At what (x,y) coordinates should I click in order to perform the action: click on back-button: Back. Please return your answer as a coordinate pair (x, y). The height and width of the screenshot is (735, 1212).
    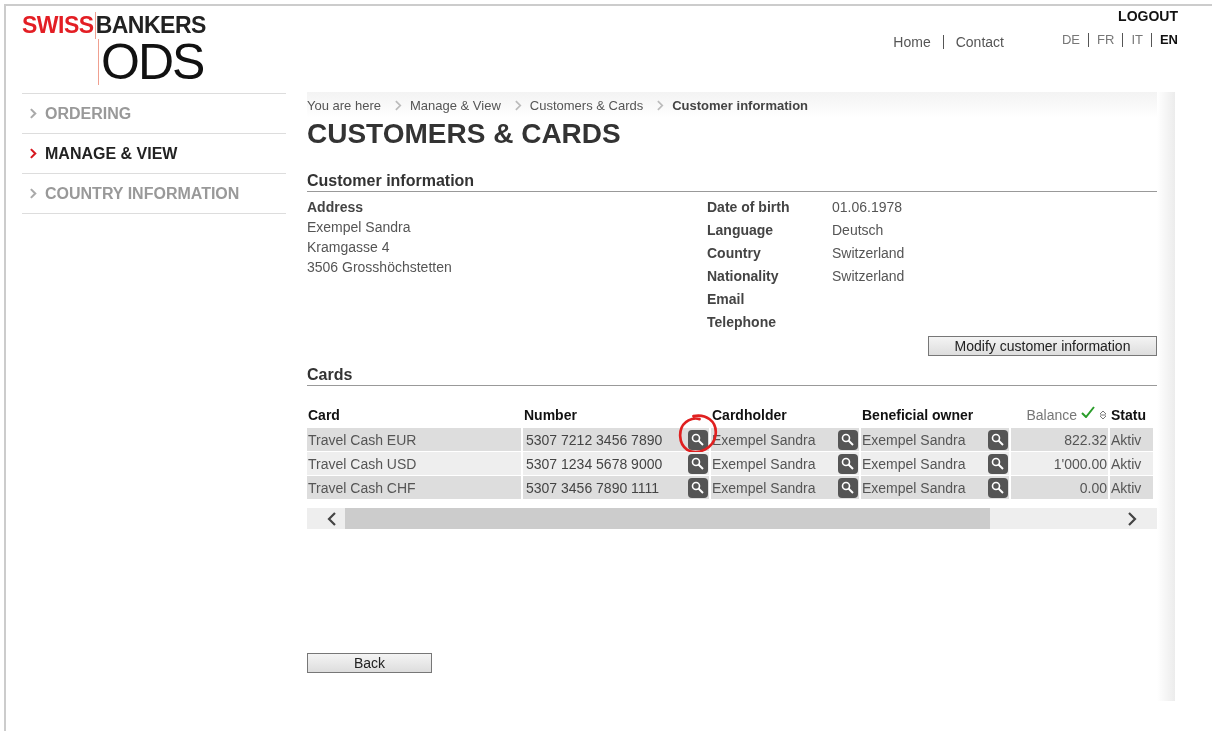
    Looking at the image, I should click on (369, 663).